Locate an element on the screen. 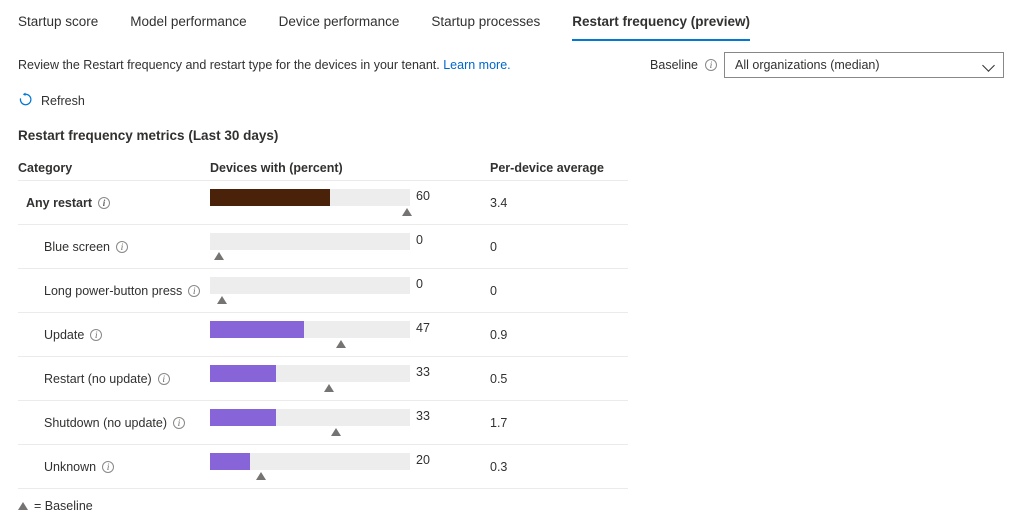 The width and height of the screenshot is (1024, 516). learn-more-link: Learn more. is located at coordinates (476, 65).